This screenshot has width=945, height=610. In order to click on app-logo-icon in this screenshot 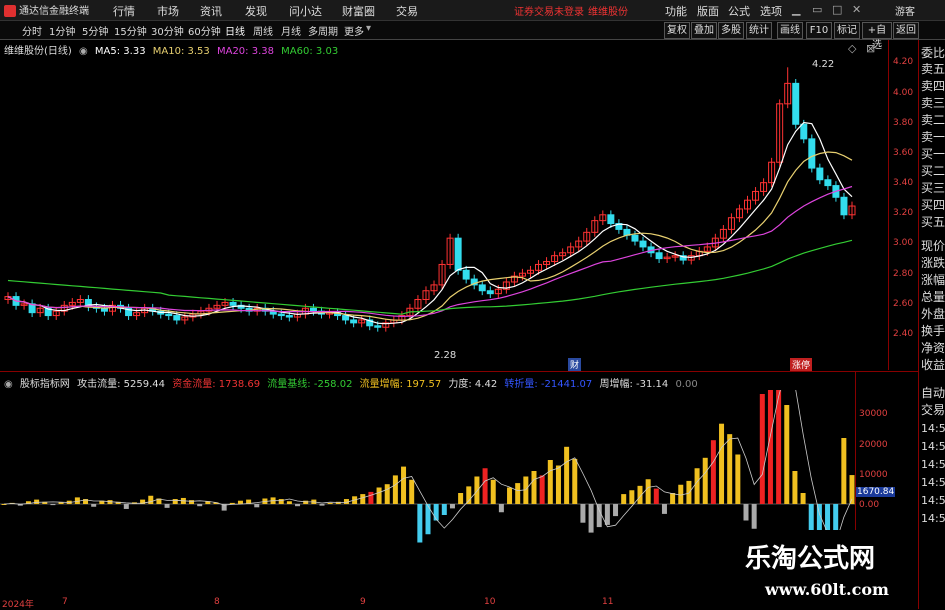, I will do `click(10, 11)`.